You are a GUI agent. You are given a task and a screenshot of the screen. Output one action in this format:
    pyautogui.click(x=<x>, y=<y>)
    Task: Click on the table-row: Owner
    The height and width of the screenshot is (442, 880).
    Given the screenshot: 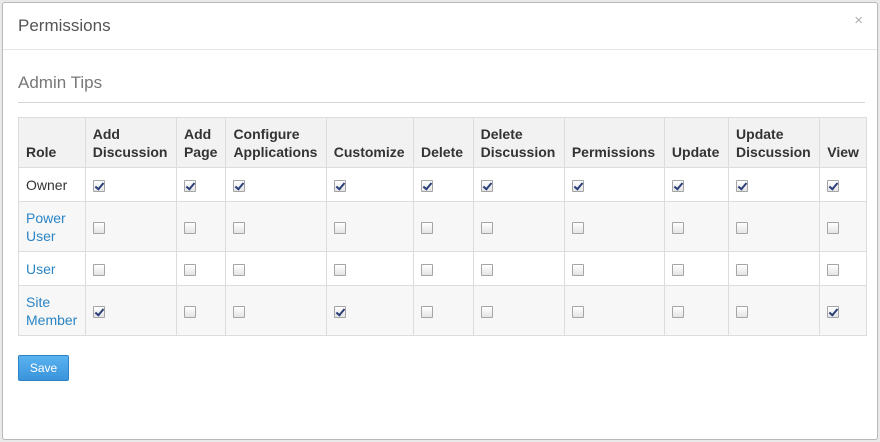 What is the action you would take?
    pyautogui.click(x=442, y=184)
    